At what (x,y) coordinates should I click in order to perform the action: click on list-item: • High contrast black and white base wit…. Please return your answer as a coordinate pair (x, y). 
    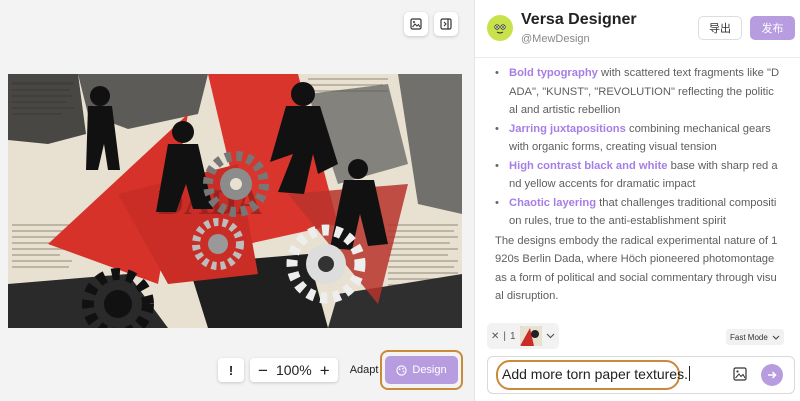
    Looking at the image, I should click on (637, 175).